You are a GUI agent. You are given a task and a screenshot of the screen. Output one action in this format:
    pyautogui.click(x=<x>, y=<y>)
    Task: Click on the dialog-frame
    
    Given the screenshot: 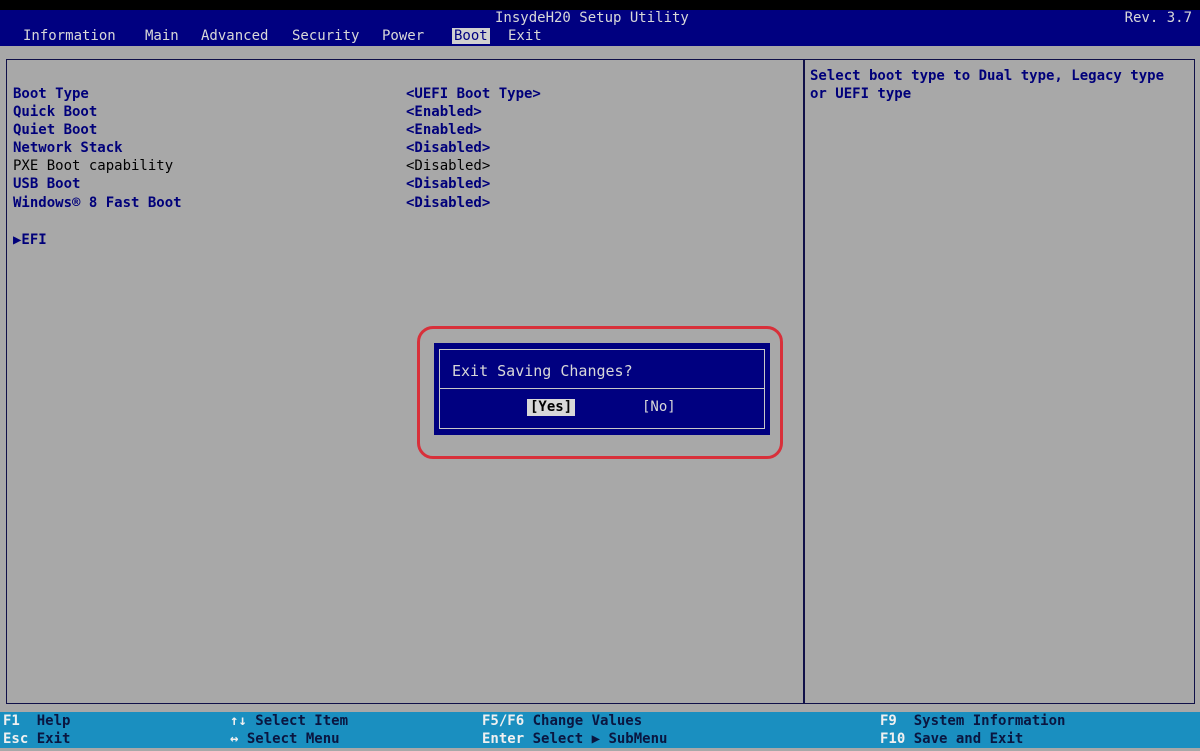 What is the action you would take?
    pyautogui.click(x=602, y=389)
    